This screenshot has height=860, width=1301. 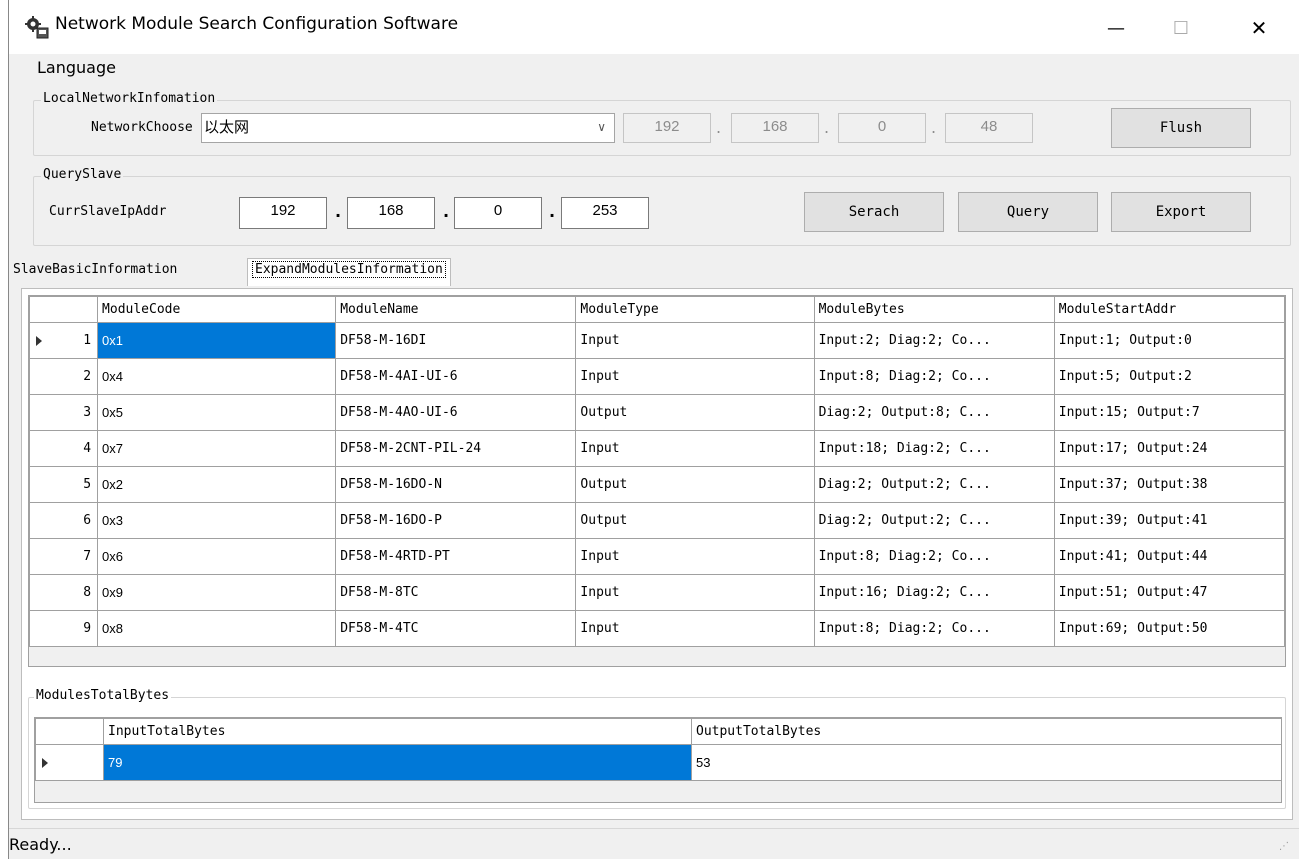 I want to click on module-code-cell: 0x7, so click(x=217, y=448).